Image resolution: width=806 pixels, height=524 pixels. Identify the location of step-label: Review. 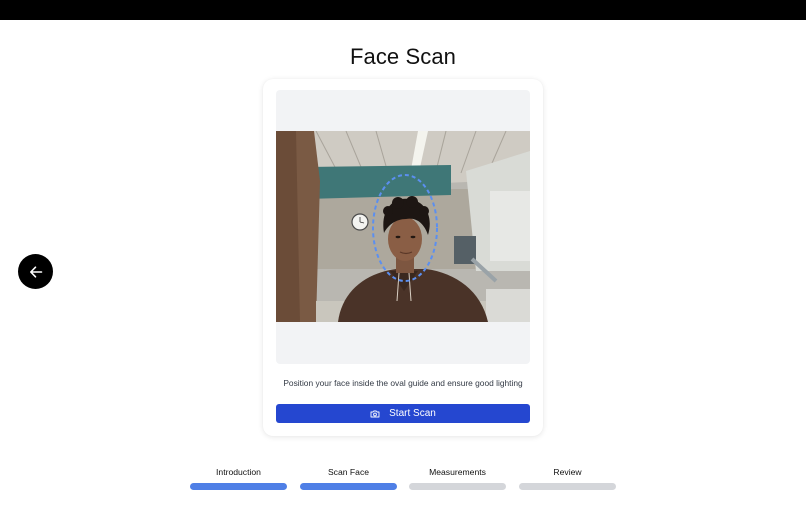
(567, 472).